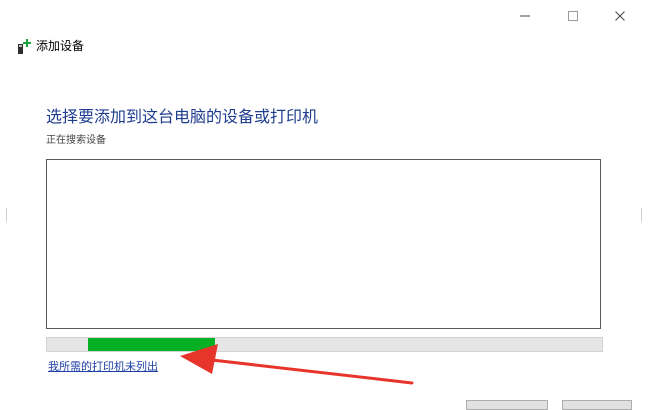 The height and width of the screenshot is (410, 650). Describe the element at coordinates (103, 367) in the screenshot. I see `missing-printer-link: 我所需的打印机未列出` at that location.